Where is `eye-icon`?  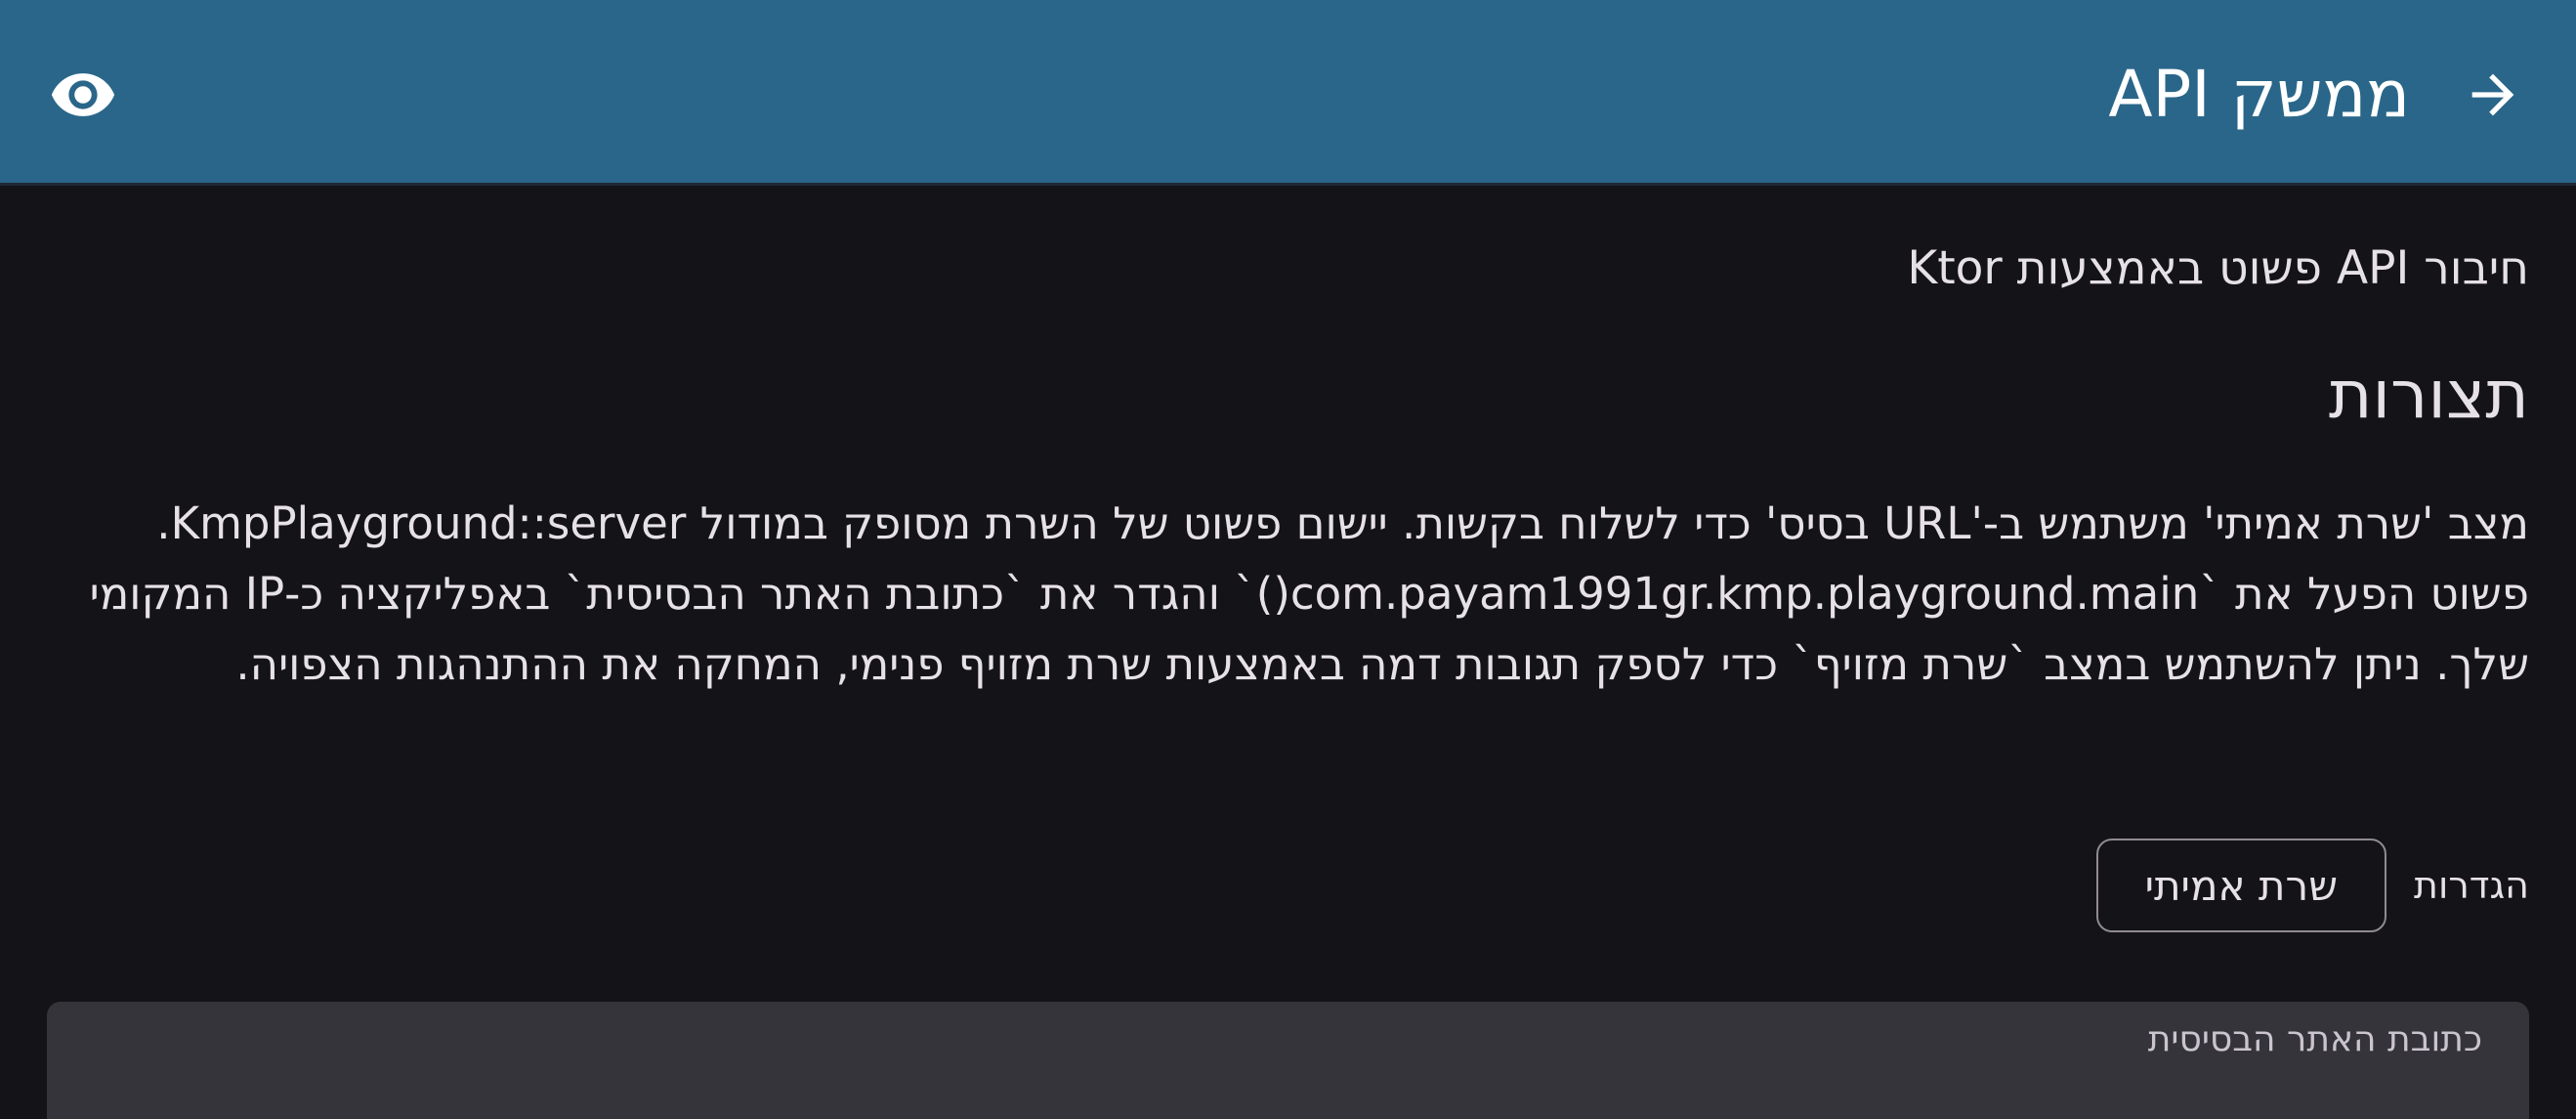
eye-icon is located at coordinates (83, 95).